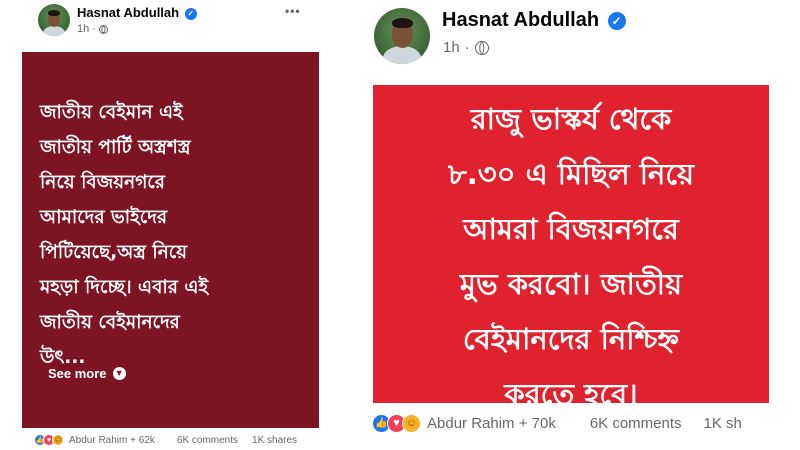  Describe the element at coordinates (402, 36) in the screenshot. I see `author-avatar` at that location.